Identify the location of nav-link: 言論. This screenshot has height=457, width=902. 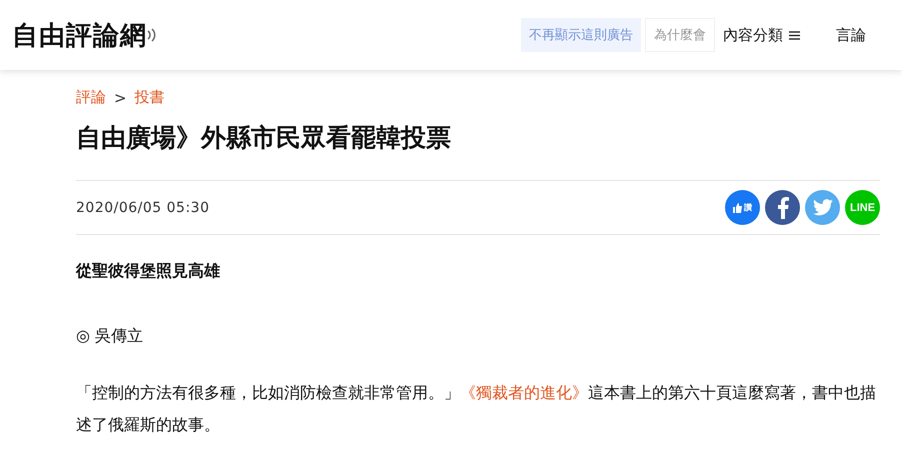
(851, 35).